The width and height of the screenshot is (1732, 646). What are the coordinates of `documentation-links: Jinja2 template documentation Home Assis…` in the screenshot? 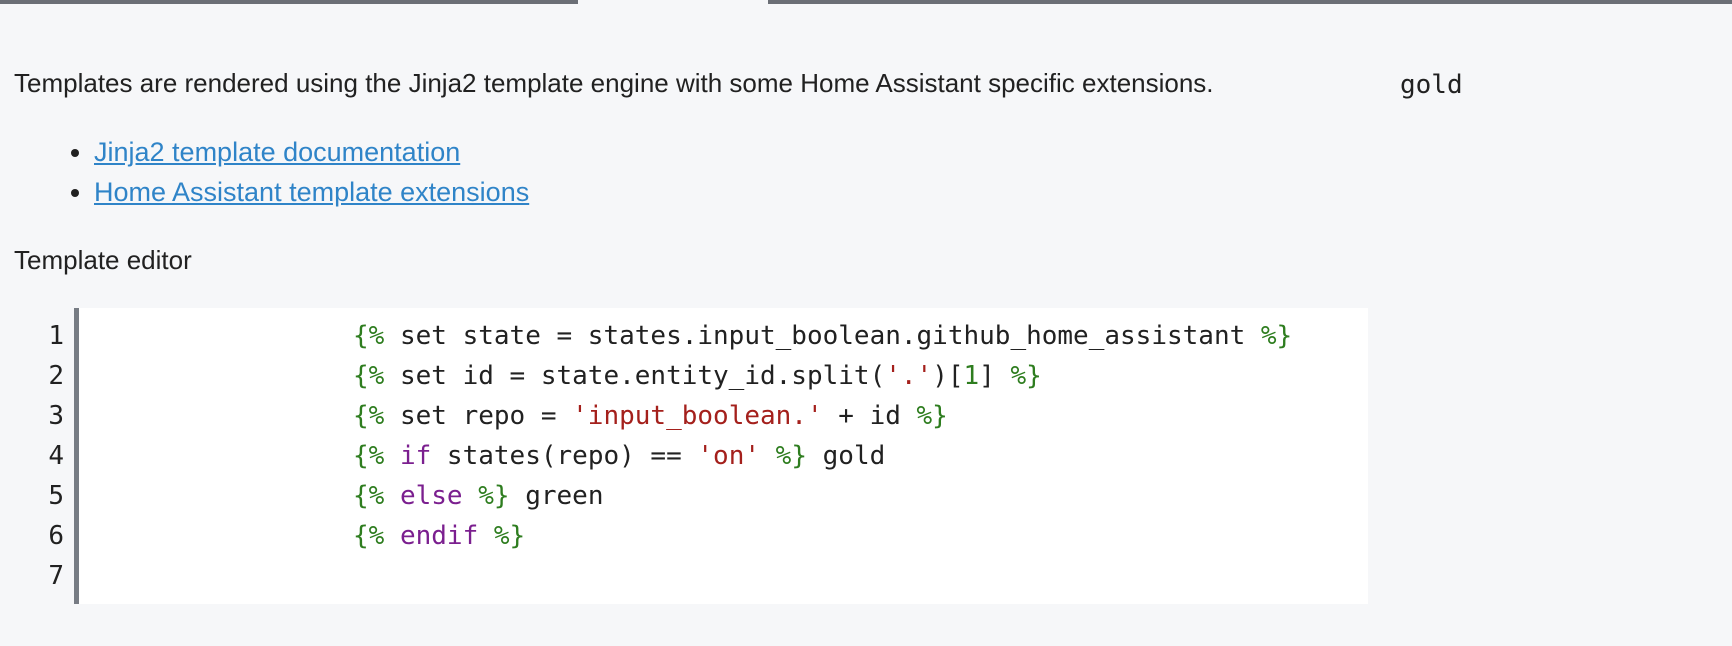 It's located at (271, 172).